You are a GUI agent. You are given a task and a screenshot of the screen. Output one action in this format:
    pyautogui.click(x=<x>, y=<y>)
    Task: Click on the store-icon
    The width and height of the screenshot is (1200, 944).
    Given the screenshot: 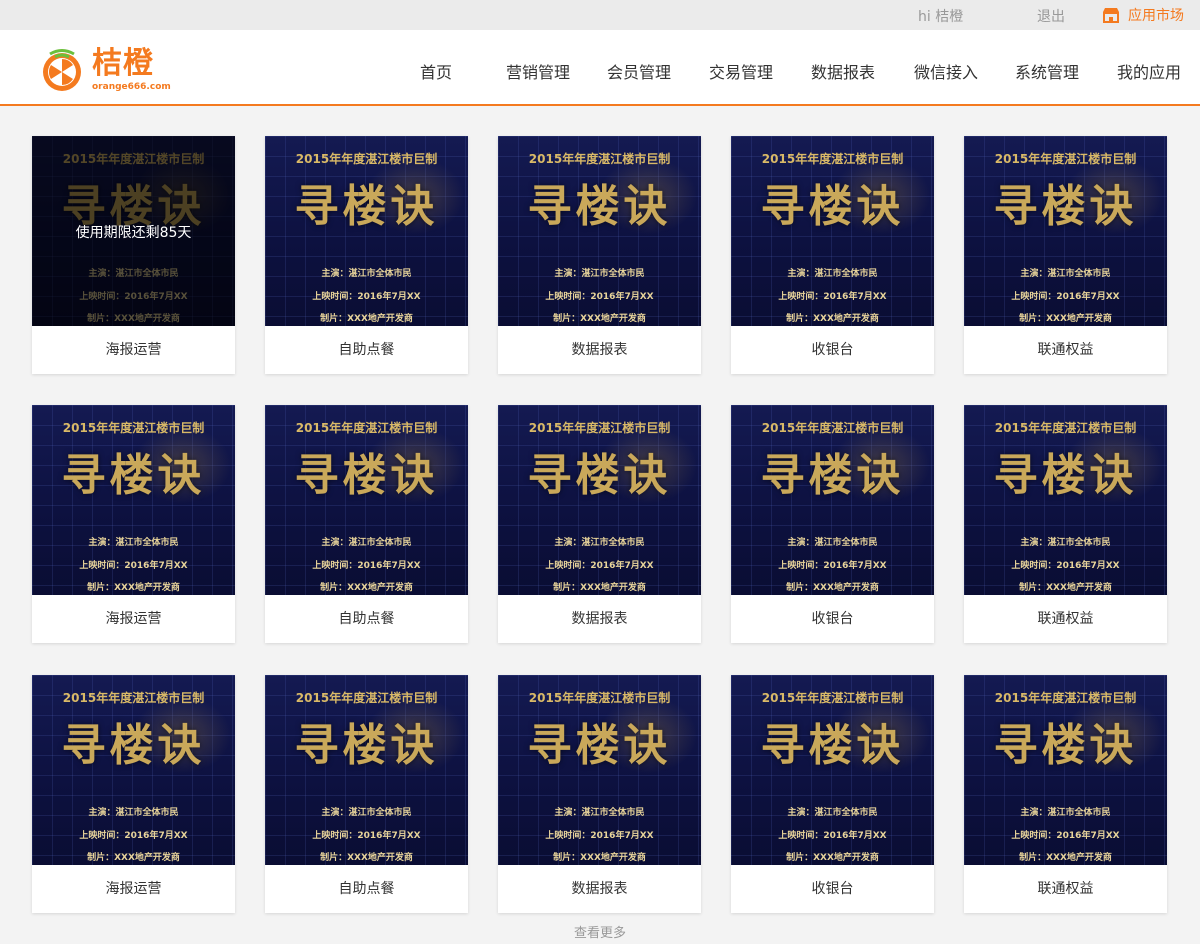 What is the action you would take?
    pyautogui.click(x=1111, y=15)
    